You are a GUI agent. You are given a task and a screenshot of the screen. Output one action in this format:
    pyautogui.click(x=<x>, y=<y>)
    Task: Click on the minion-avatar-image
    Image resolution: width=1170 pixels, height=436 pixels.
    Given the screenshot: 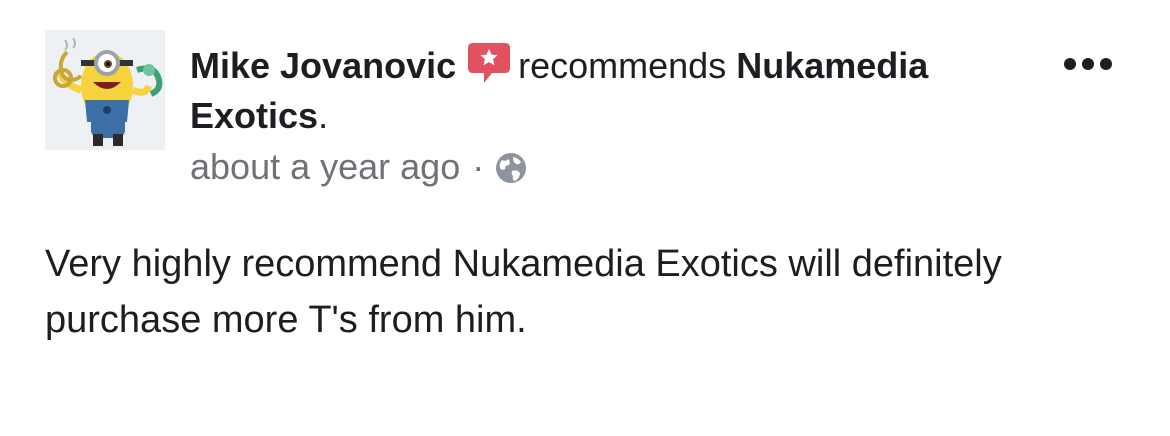 What is the action you would take?
    pyautogui.click(x=105, y=90)
    